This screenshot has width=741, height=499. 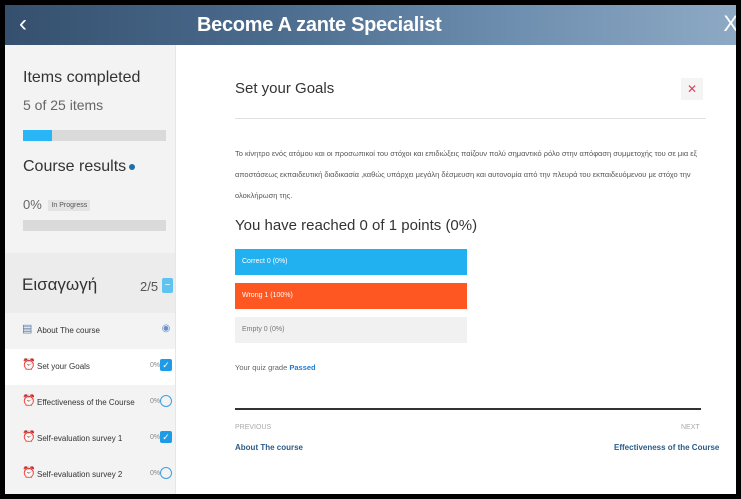 What do you see at coordinates (82, 77) in the screenshot?
I see `items-completed-title: Items completed` at bounding box center [82, 77].